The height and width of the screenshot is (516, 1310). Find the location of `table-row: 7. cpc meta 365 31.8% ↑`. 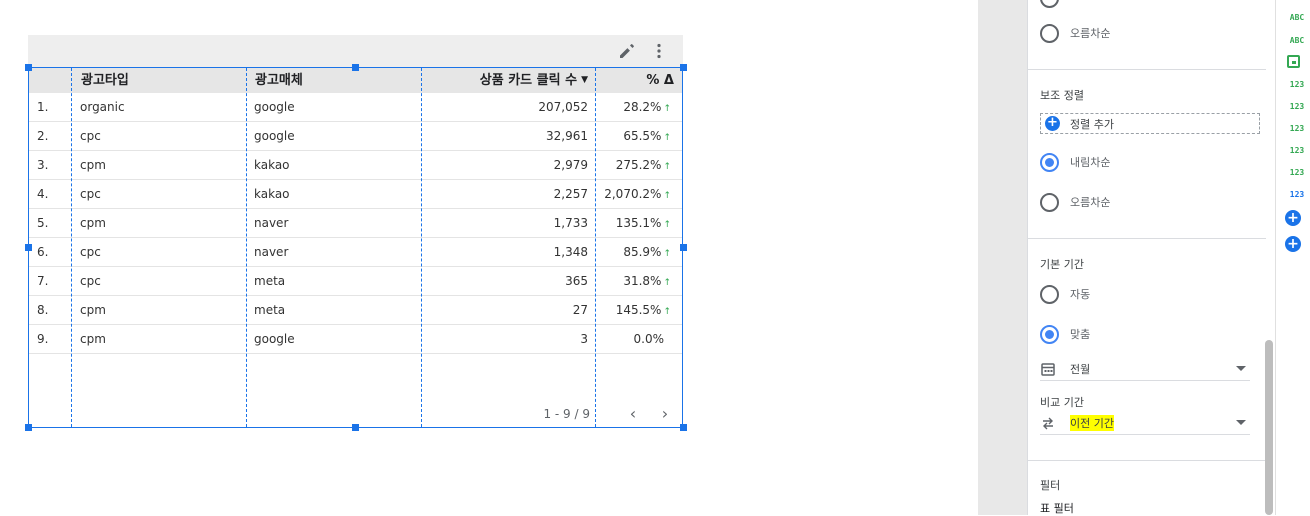

table-row: 7. cpc meta 365 31.8% ↑ is located at coordinates (355, 281).